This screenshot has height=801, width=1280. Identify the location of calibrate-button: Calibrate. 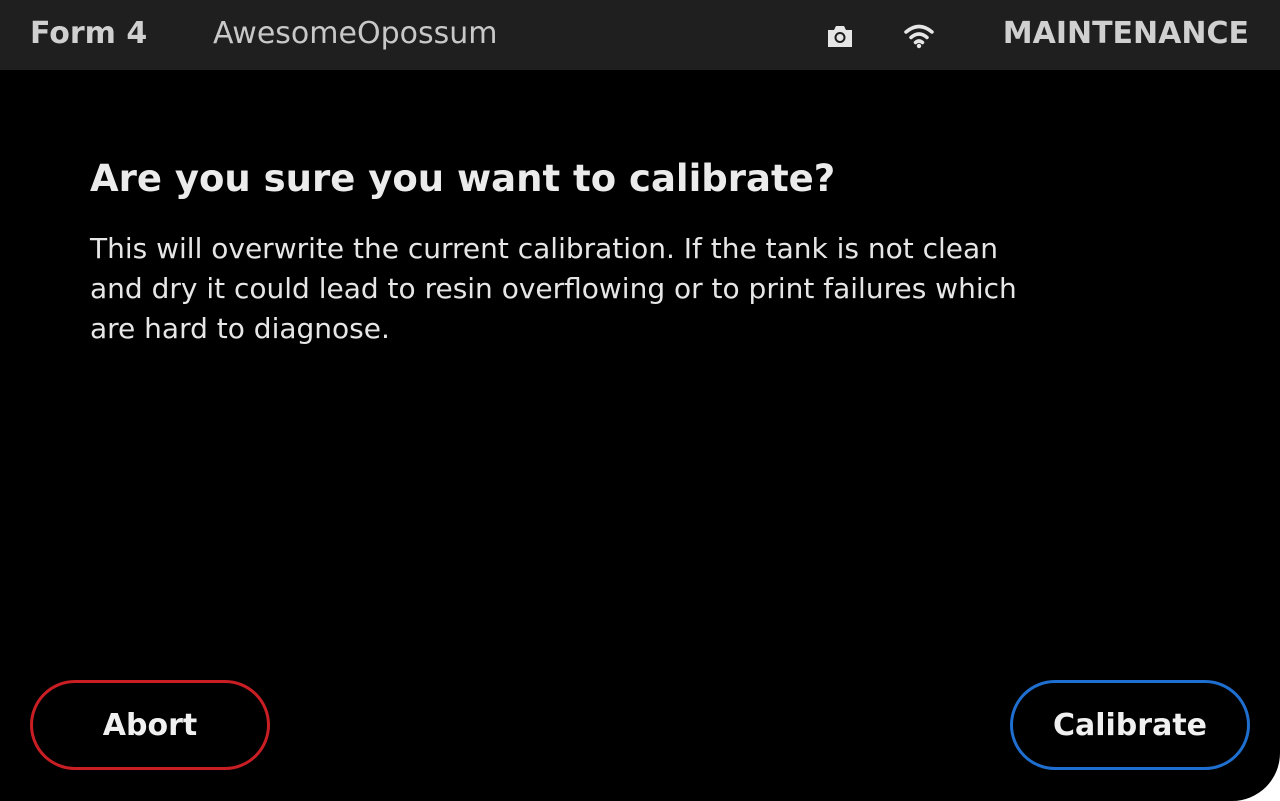
(1130, 725).